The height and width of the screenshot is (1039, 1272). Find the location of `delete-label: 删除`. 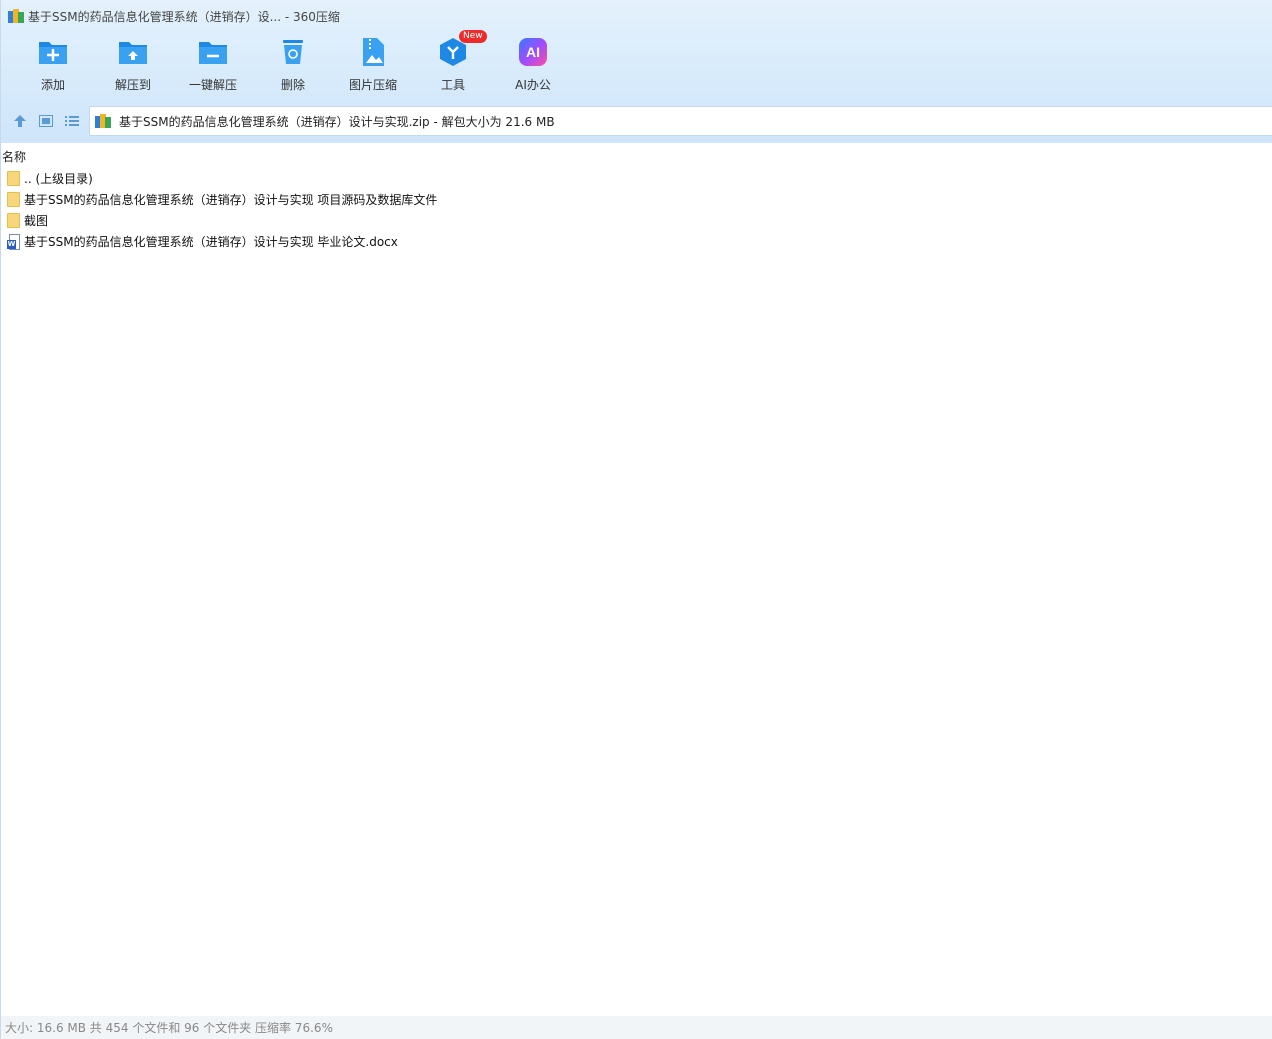

delete-label: 删除 is located at coordinates (292, 85).